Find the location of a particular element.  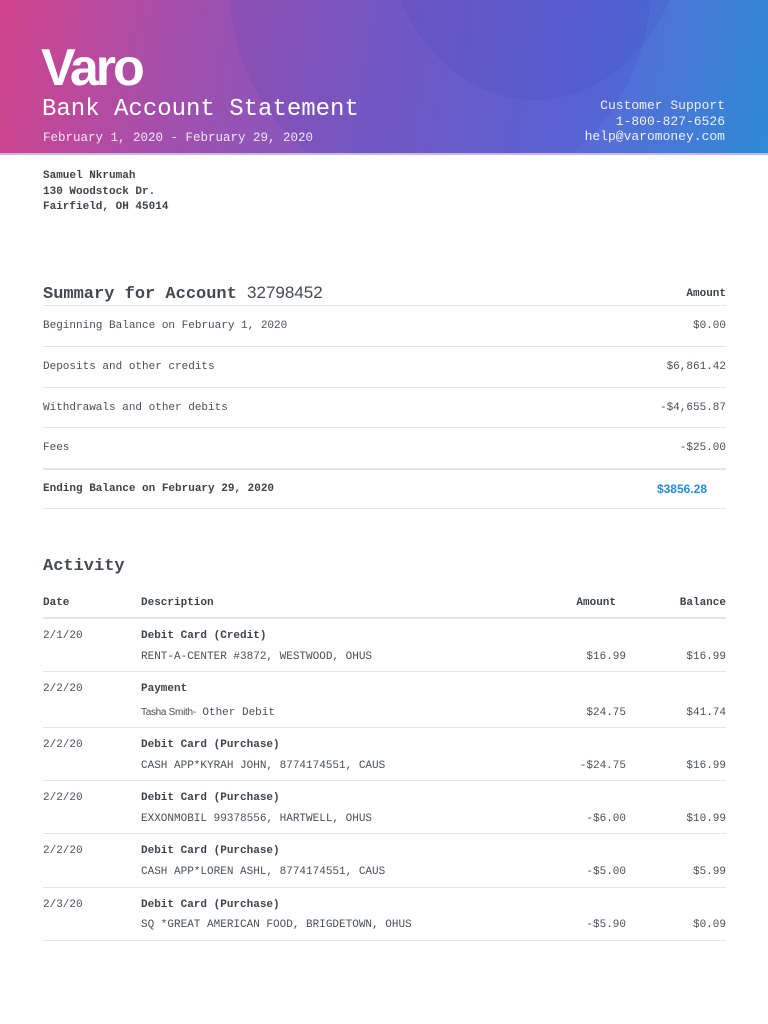

summary-row: Deposits and other credits $6,861.42 is located at coordinates (384, 366).